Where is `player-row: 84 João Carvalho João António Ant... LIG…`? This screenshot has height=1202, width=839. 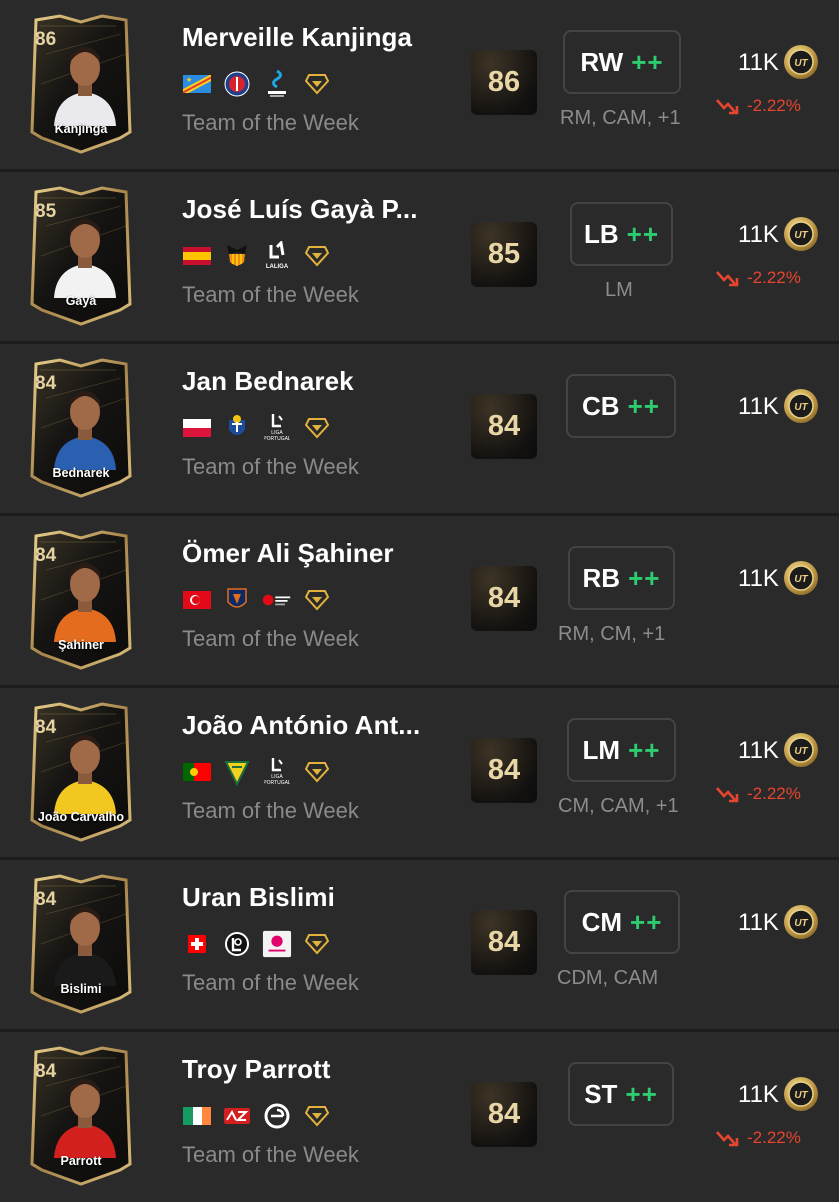 player-row: 84 João Carvalho João António Ant... LIG… is located at coordinates (419, 773).